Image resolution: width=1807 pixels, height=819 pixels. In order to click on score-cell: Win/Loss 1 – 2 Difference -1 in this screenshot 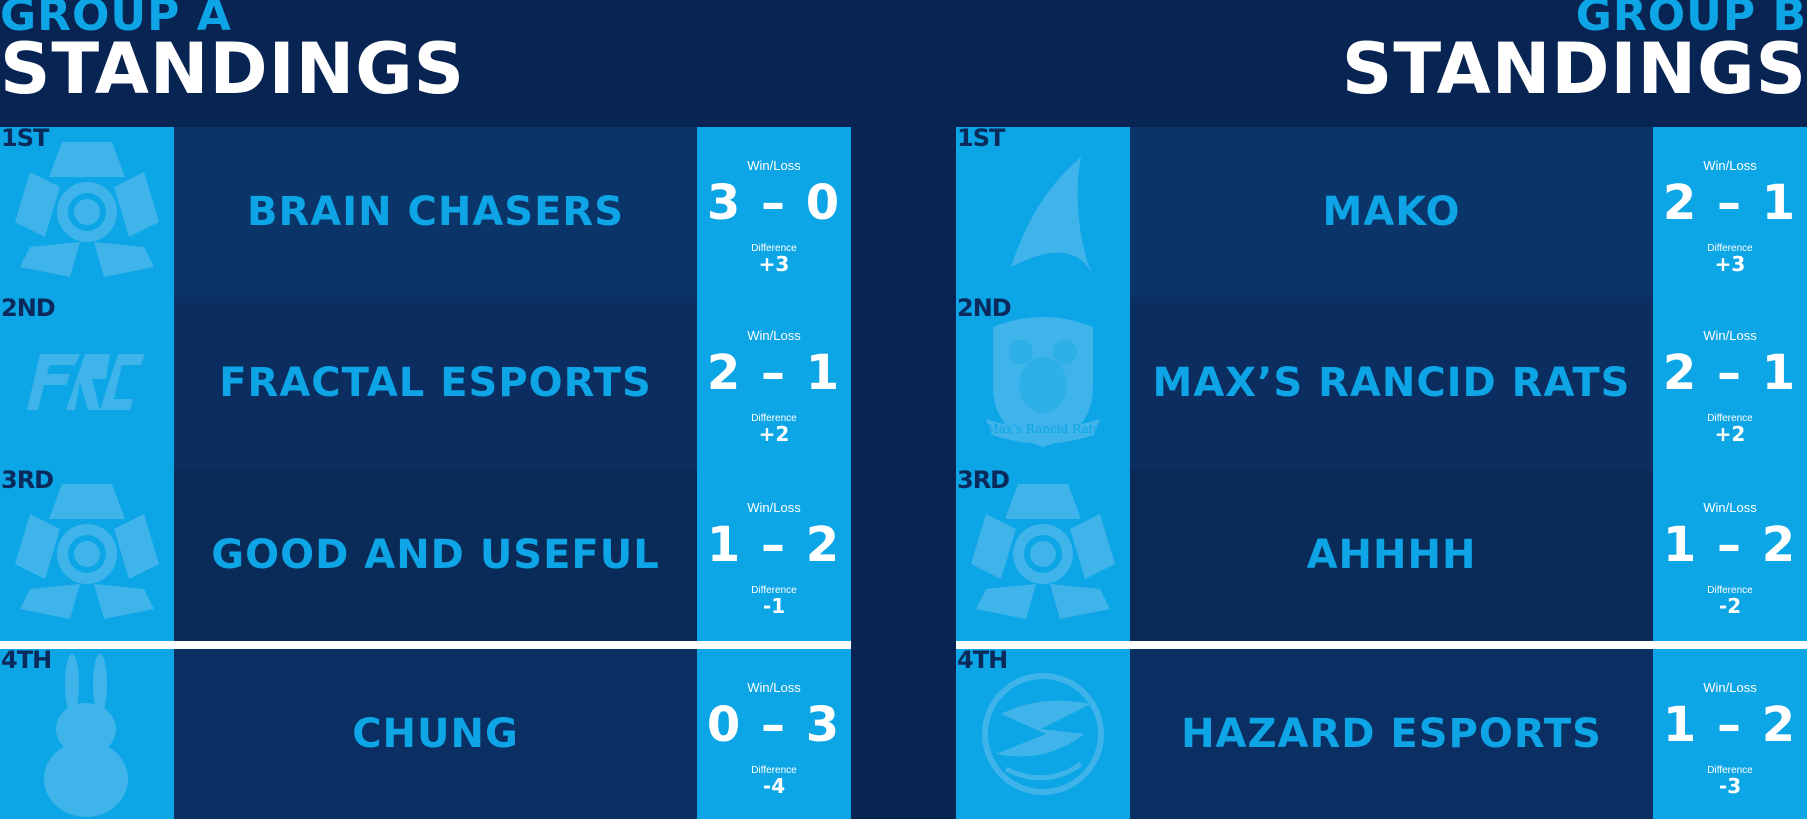, I will do `click(774, 555)`.